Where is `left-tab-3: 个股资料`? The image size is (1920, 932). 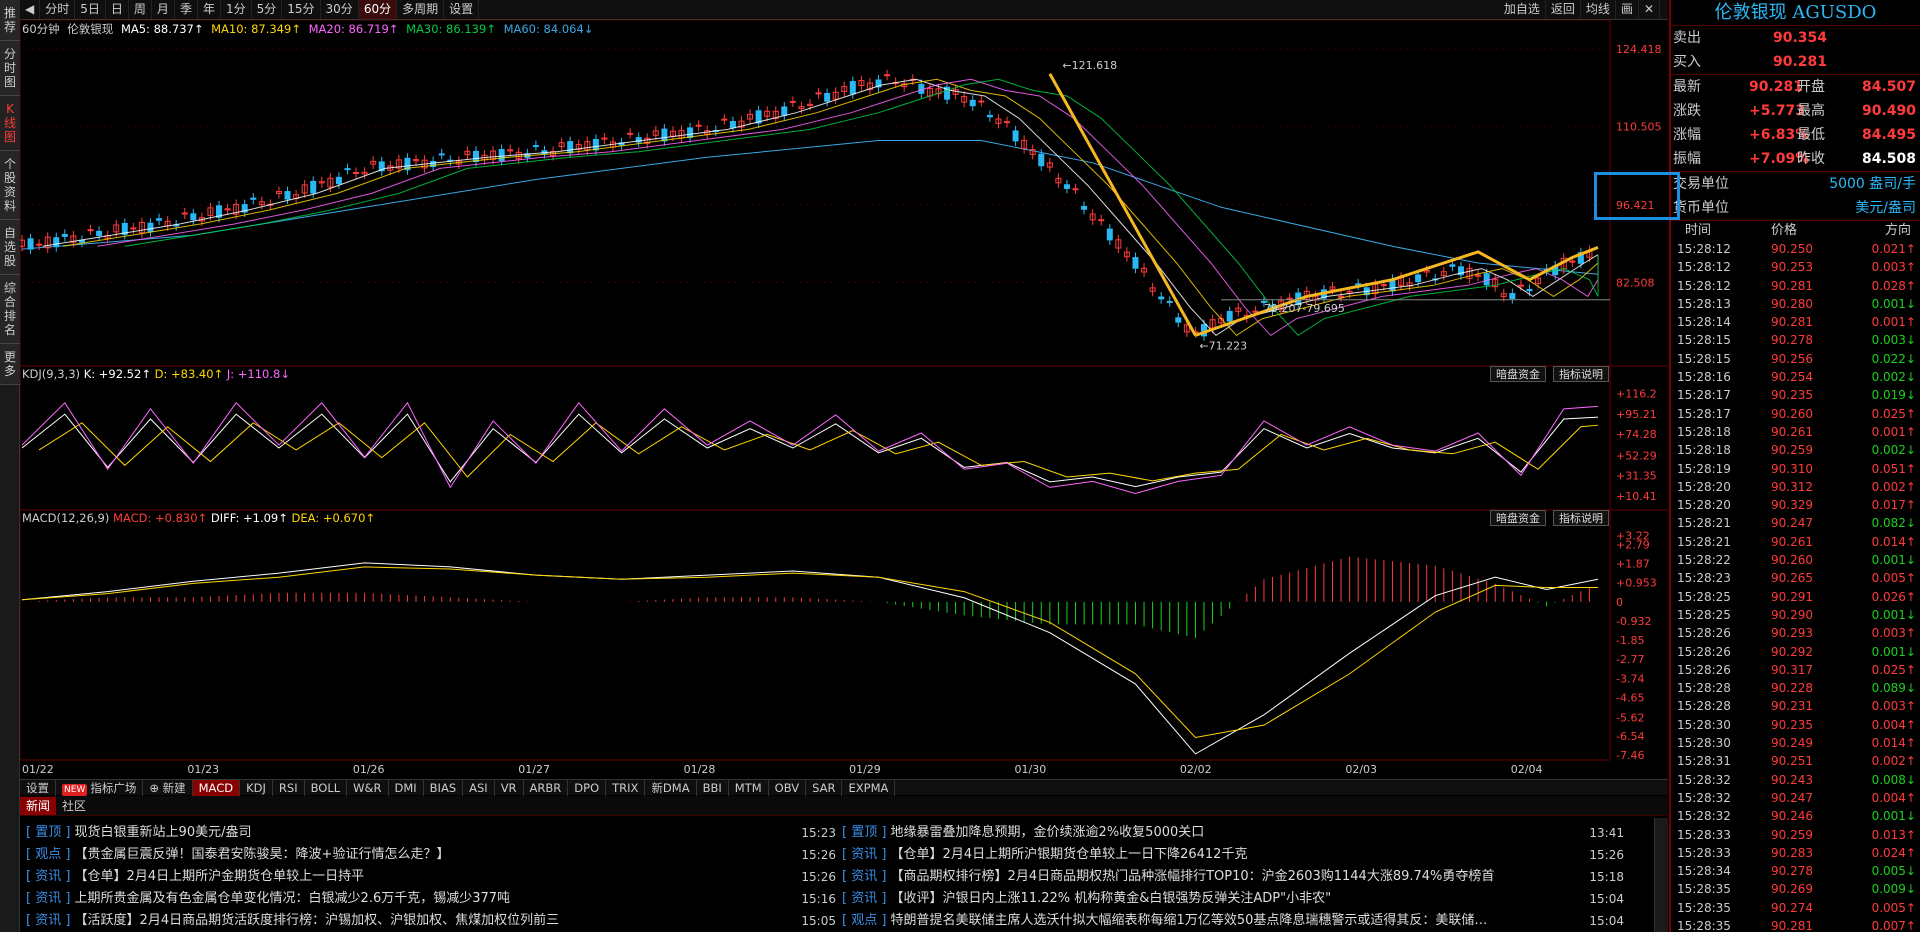
left-tab-3: 个股资料 is located at coordinates (10, 185).